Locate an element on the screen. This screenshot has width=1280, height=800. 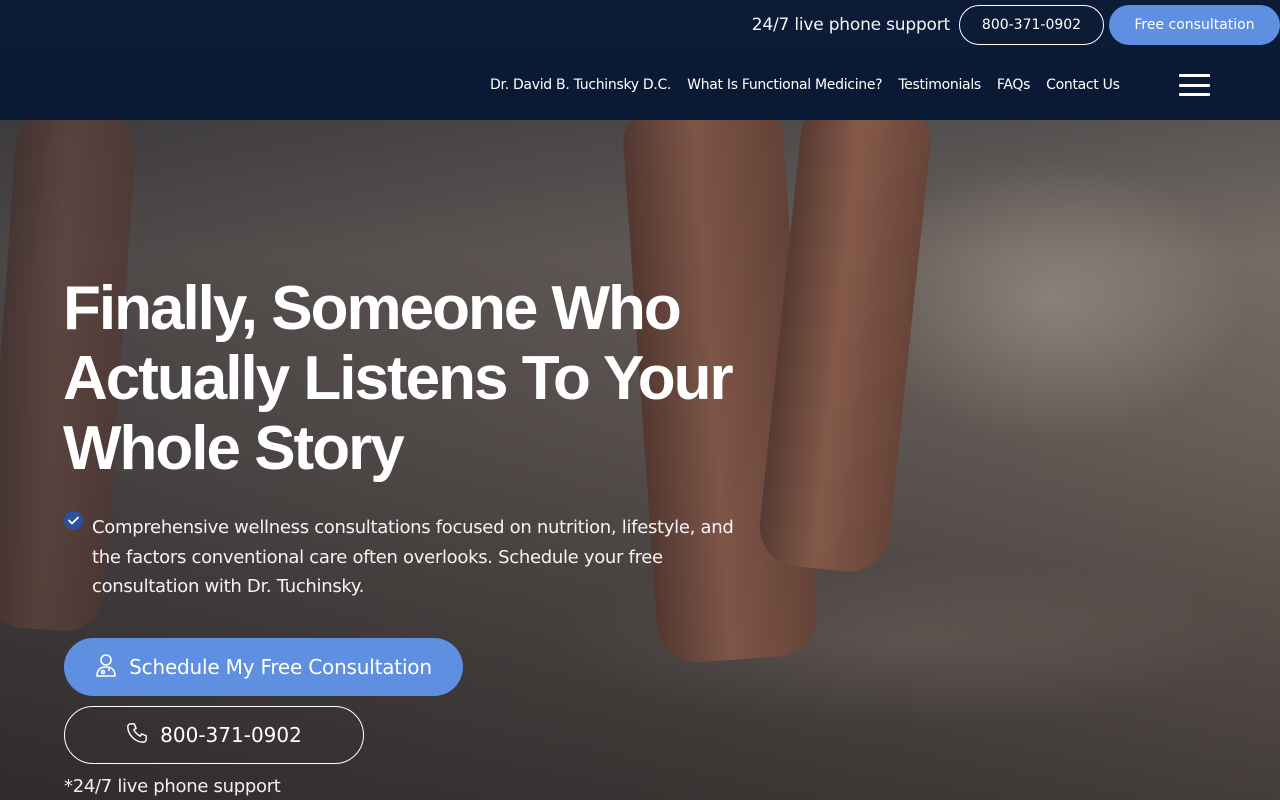
topbar-phone-button: 800-371-0902 is located at coordinates (1031, 25).